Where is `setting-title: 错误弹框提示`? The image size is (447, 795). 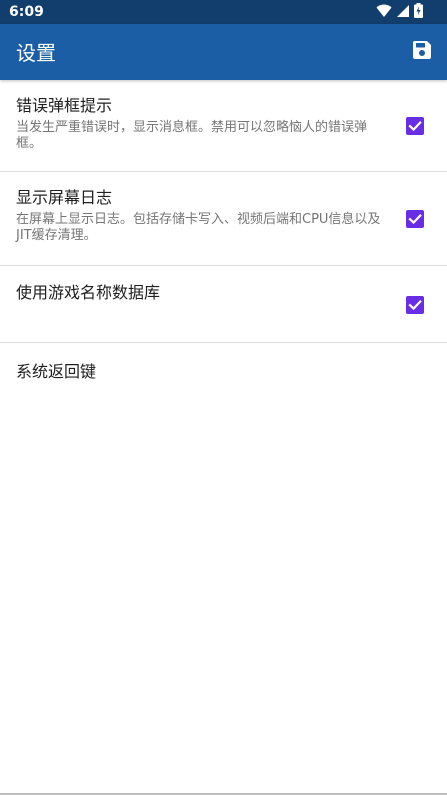
setting-title: 错误弹框提示 is located at coordinates (64, 105).